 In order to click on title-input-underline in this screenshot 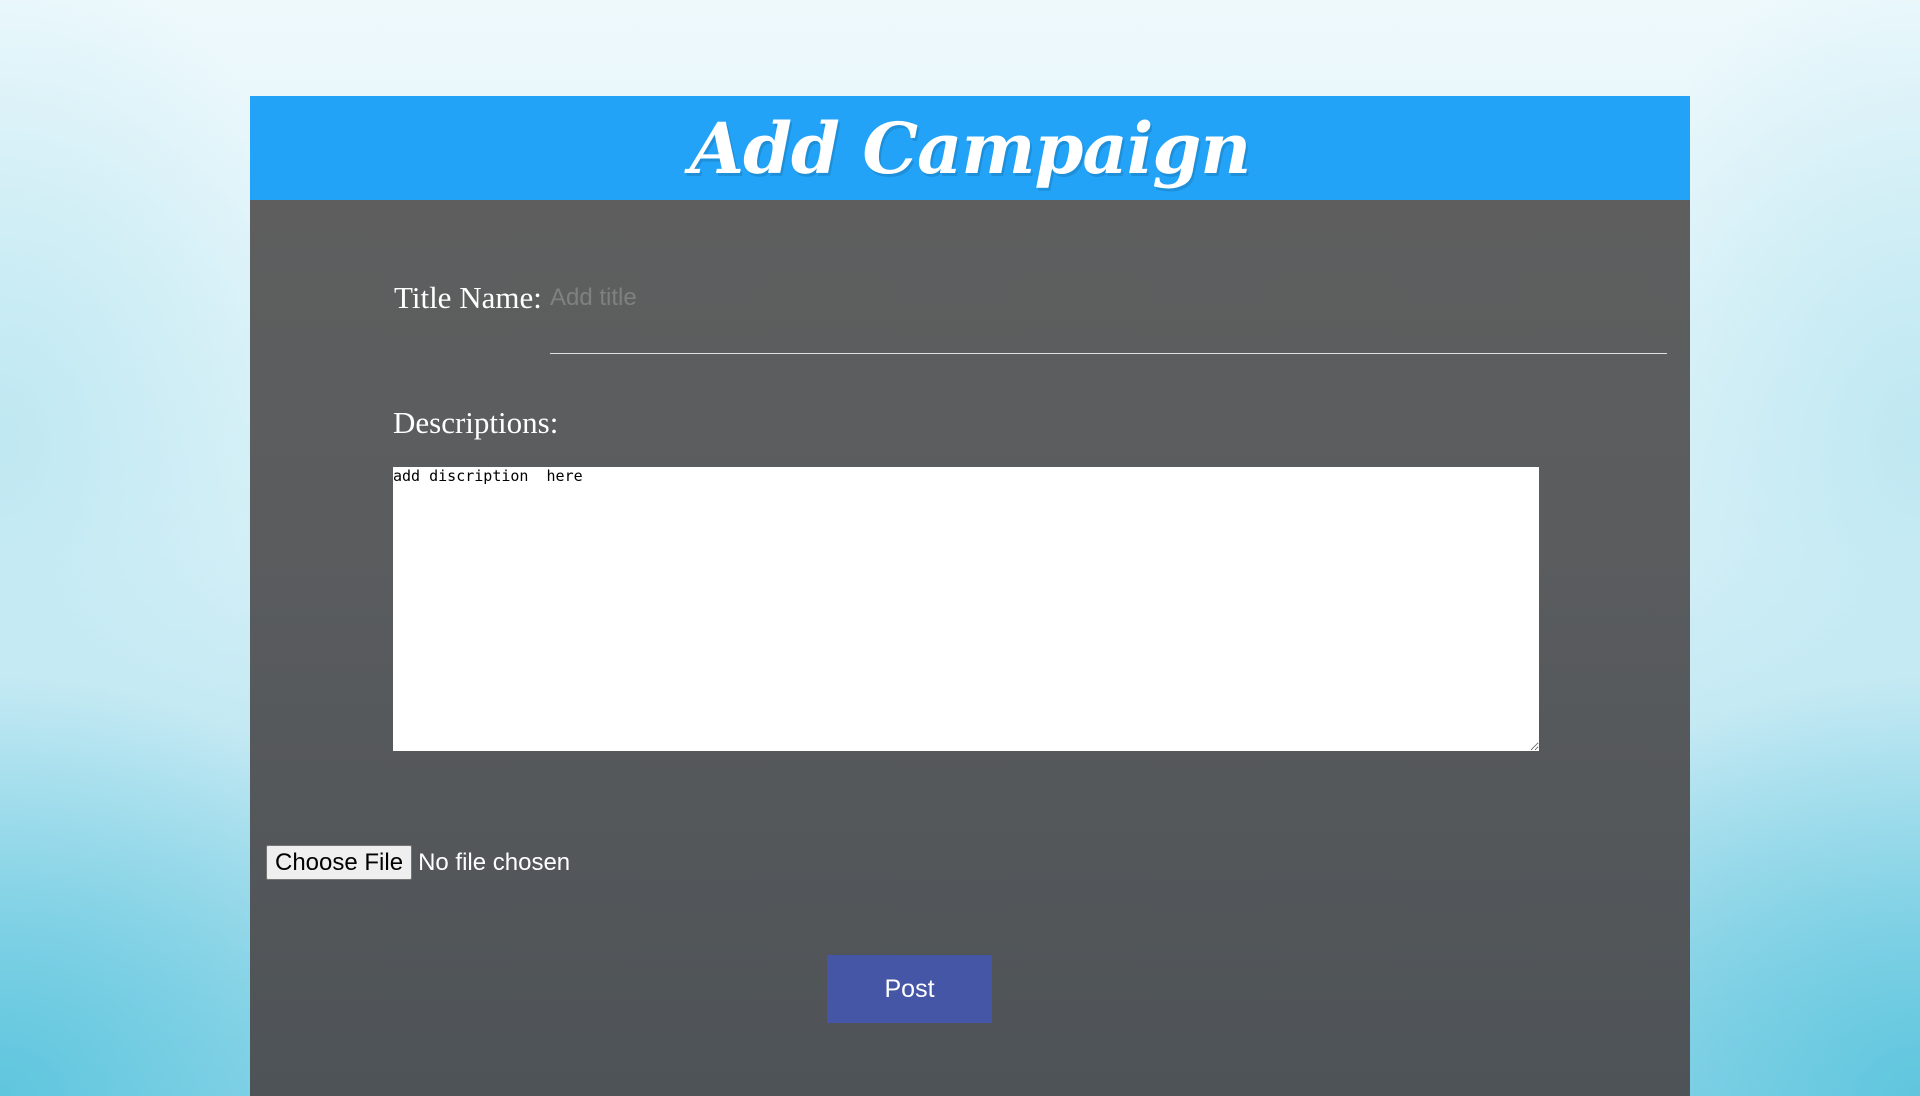, I will do `click(1108, 353)`.